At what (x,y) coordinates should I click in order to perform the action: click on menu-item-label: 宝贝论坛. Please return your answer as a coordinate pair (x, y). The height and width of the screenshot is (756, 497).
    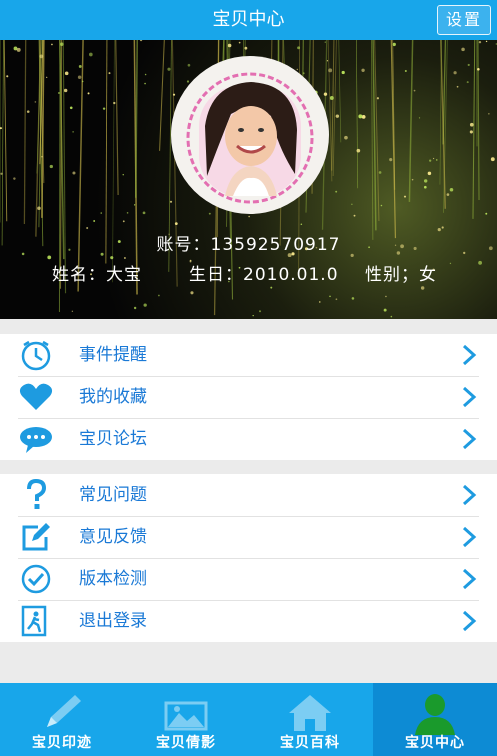
    Looking at the image, I should click on (113, 439).